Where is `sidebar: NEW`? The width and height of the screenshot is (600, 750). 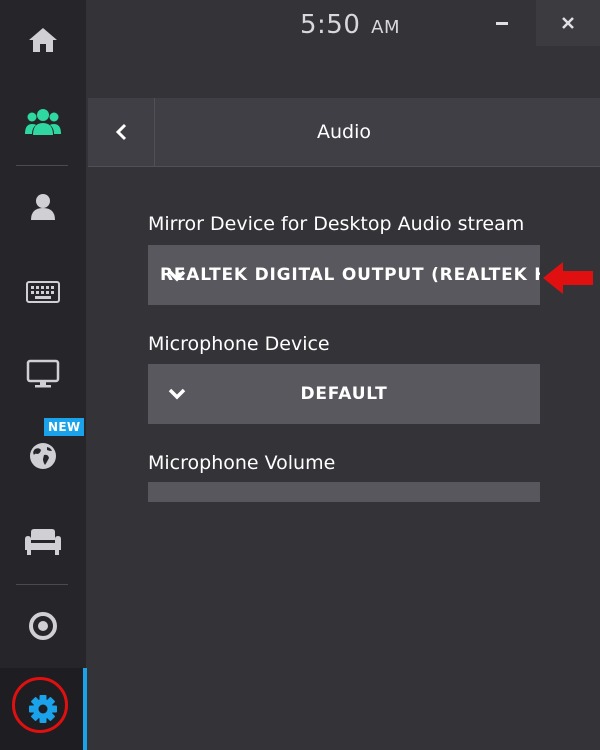
sidebar: NEW is located at coordinates (43, 375).